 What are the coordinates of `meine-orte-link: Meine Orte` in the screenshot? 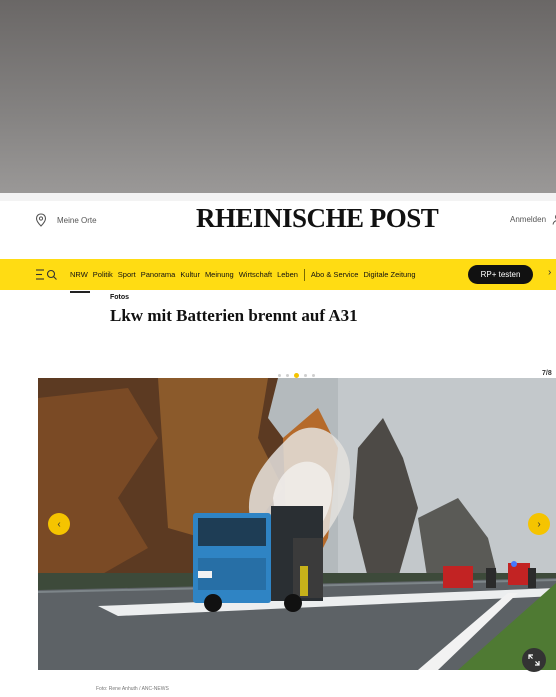 It's located at (66, 220).